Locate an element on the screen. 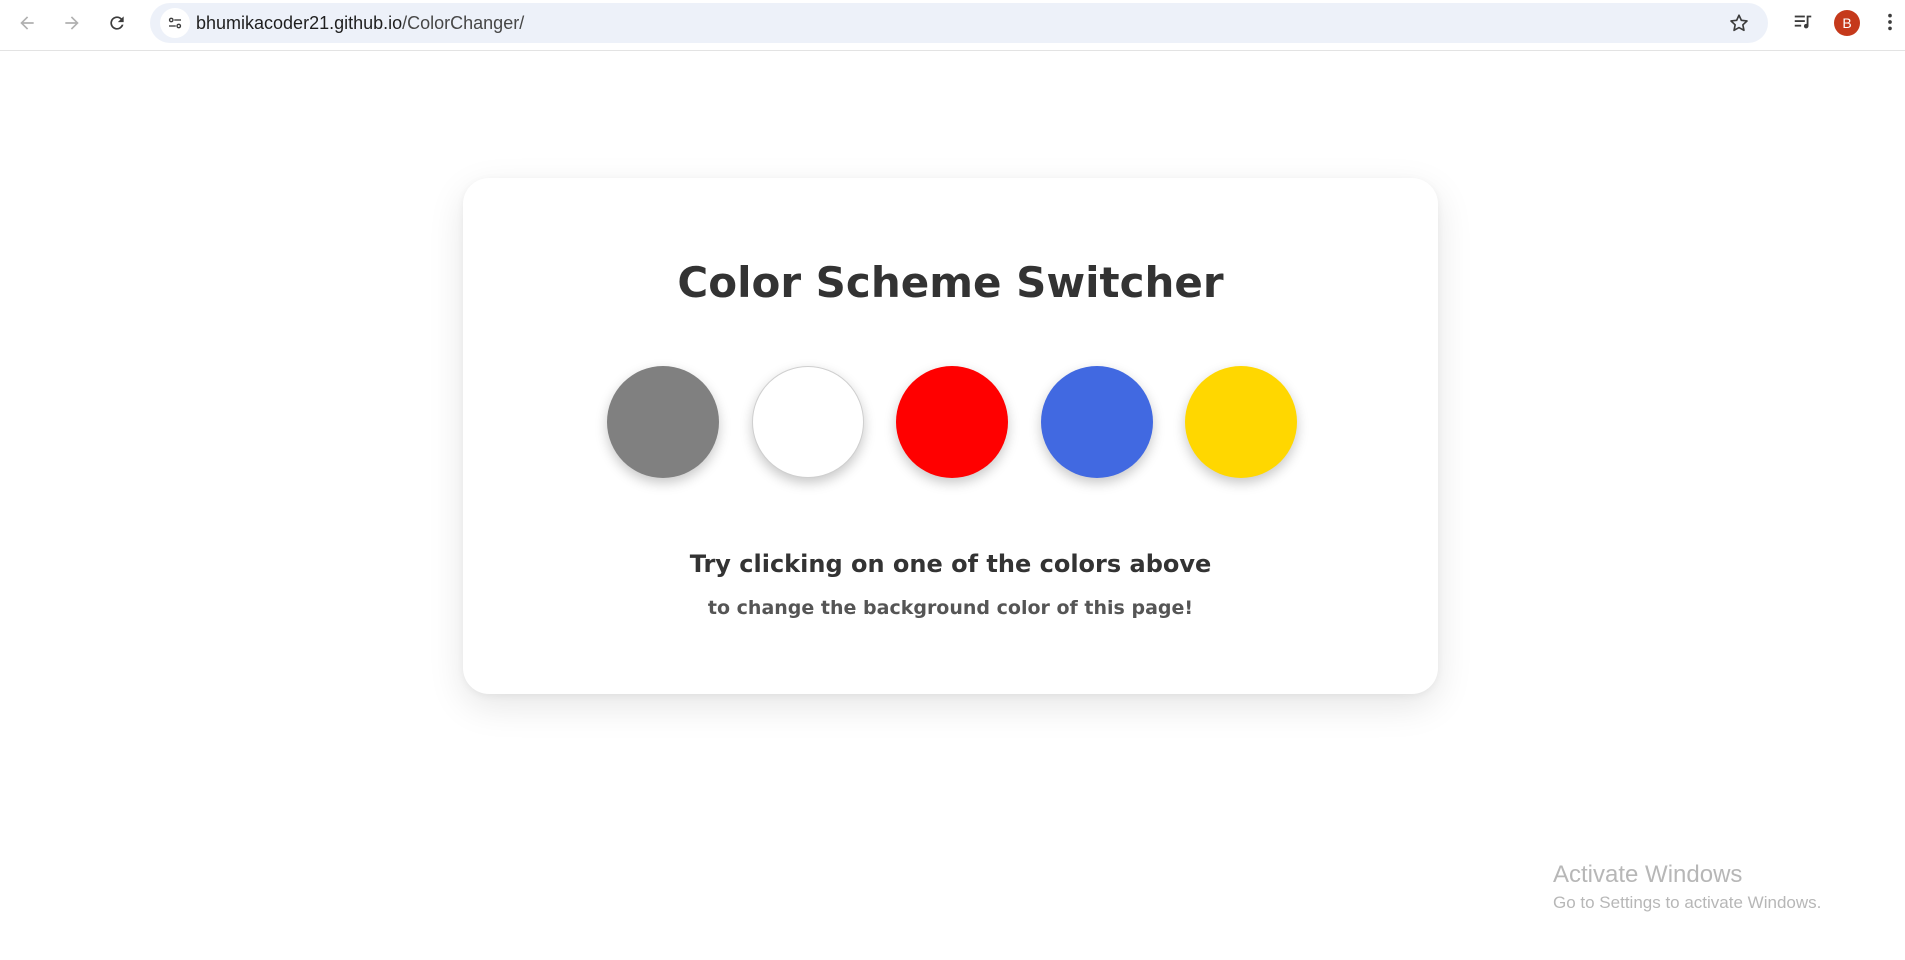 The width and height of the screenshot is (1905, 960). browser-toolbar: bhumikacoder21.github.io/ColorChanger/ B is located at coordinates (952, 25).